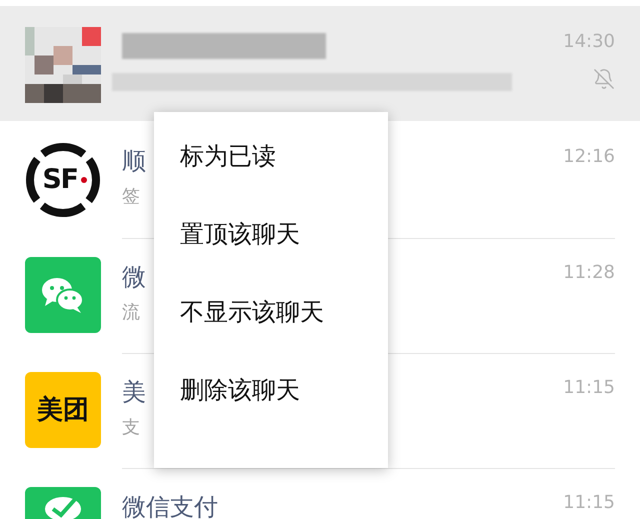 This screenshot has height=519, width=640. Describe the element at coordinates (271, 257) in the screenshot. I see `menu-item: 置顶该聊天` at that location.